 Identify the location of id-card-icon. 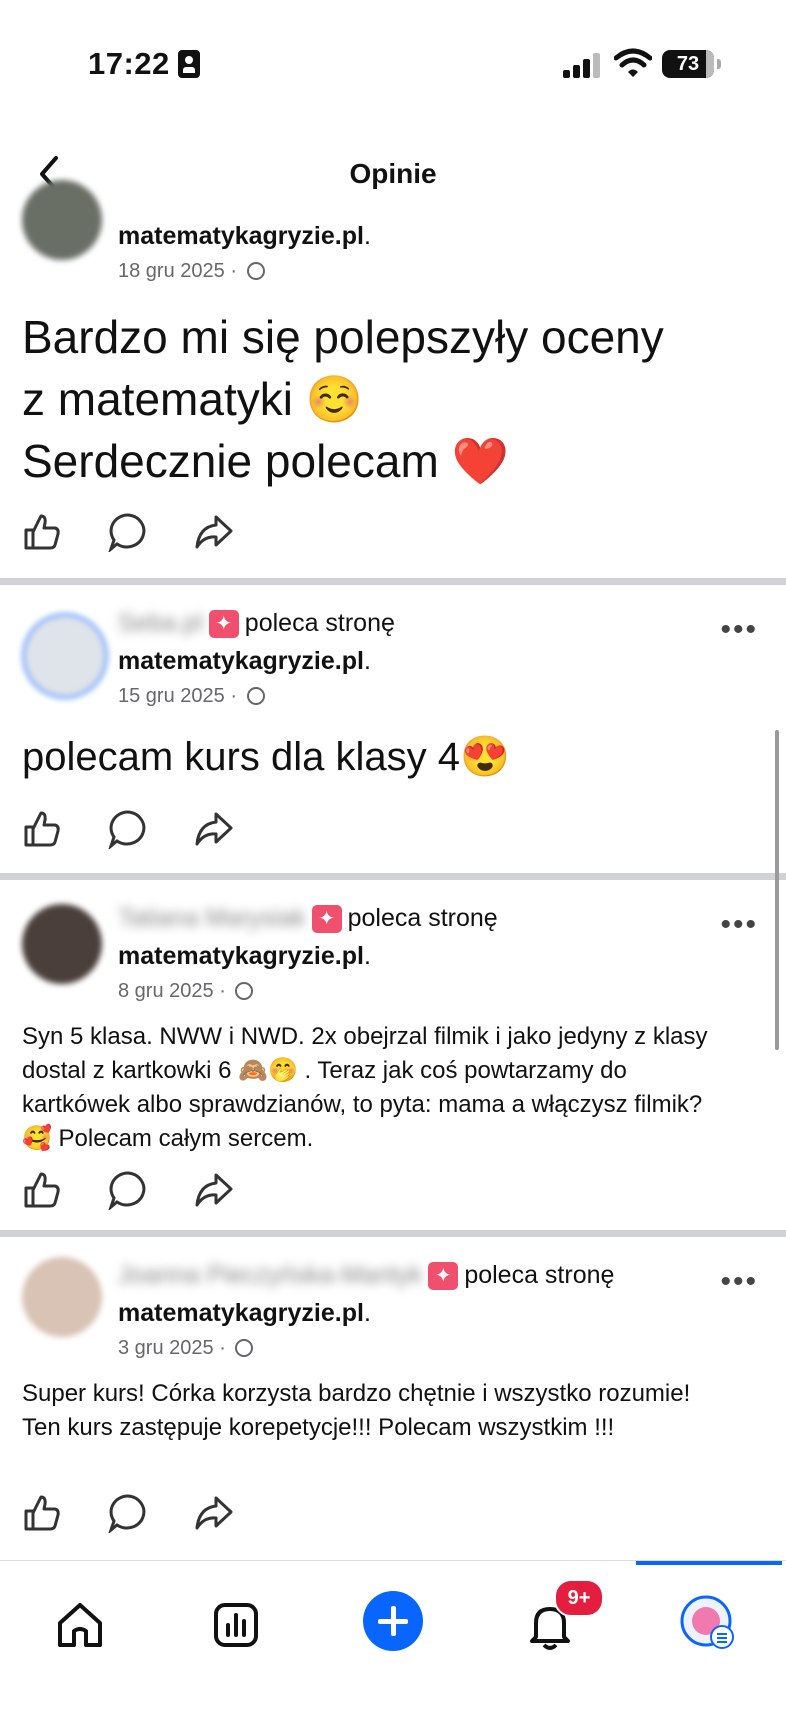
(189, 64).